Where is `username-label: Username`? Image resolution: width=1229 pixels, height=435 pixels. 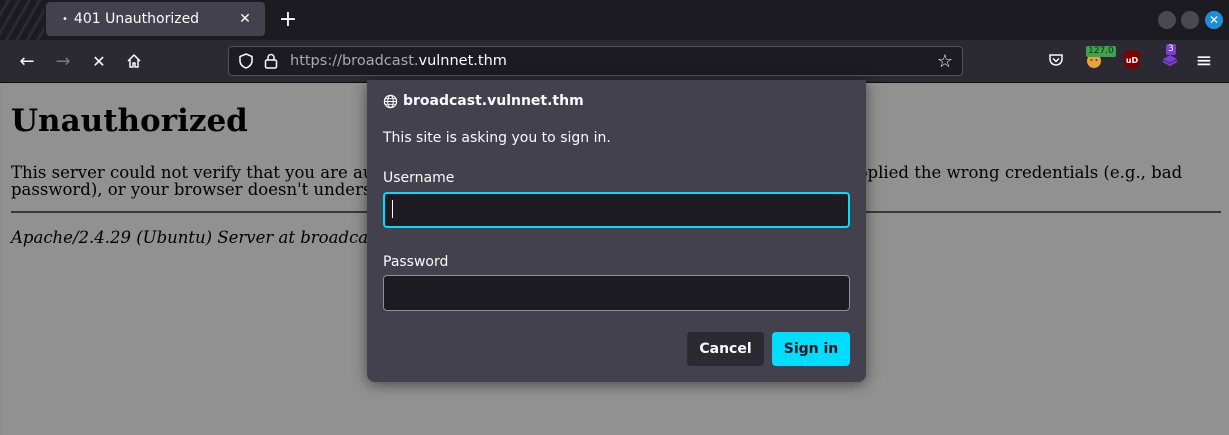
username-label: Username is located at coordinates (419, 178).